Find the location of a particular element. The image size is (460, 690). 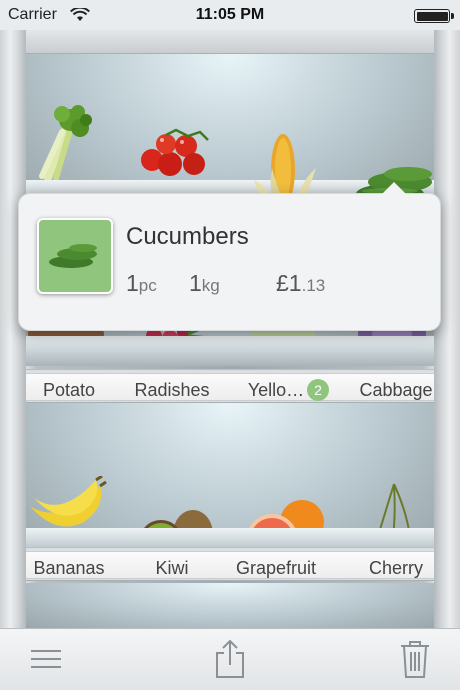

price-stat: £1.13 is located at coordinates (300, 283).